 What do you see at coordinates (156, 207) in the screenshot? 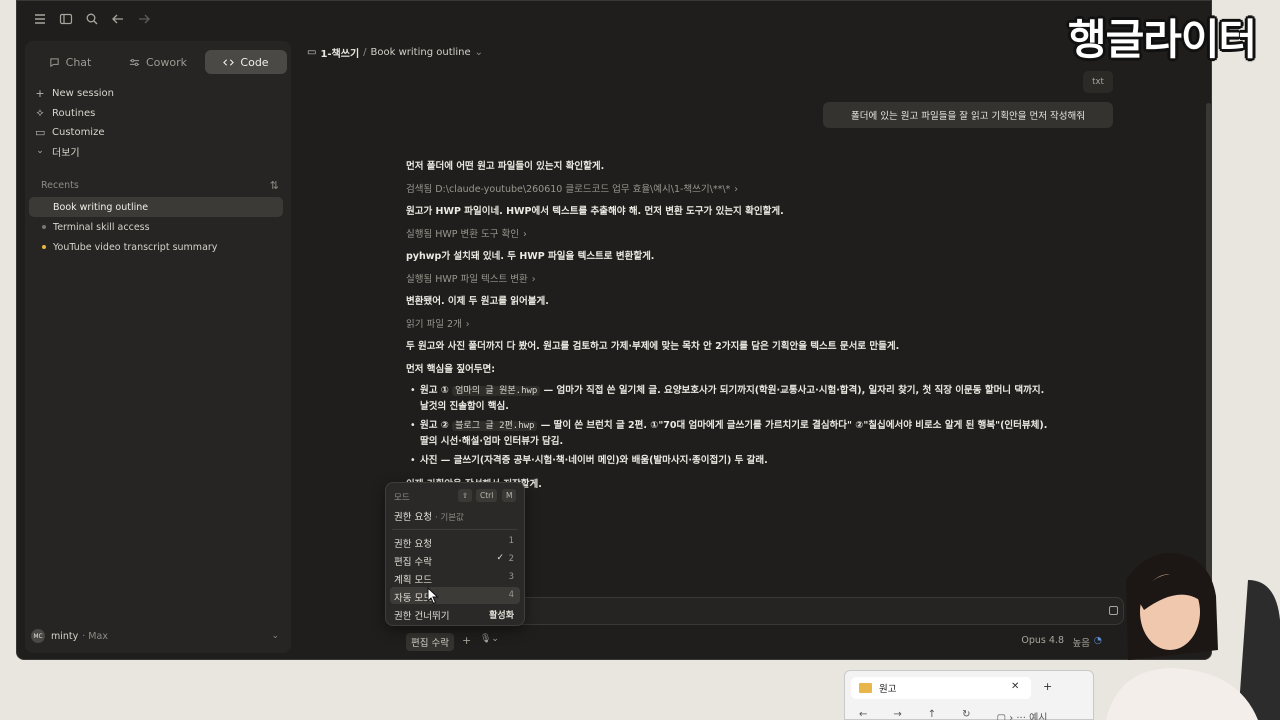
I see `recent-item-book-writing-outline: Book writing outline` at bounding box center [156, 207].